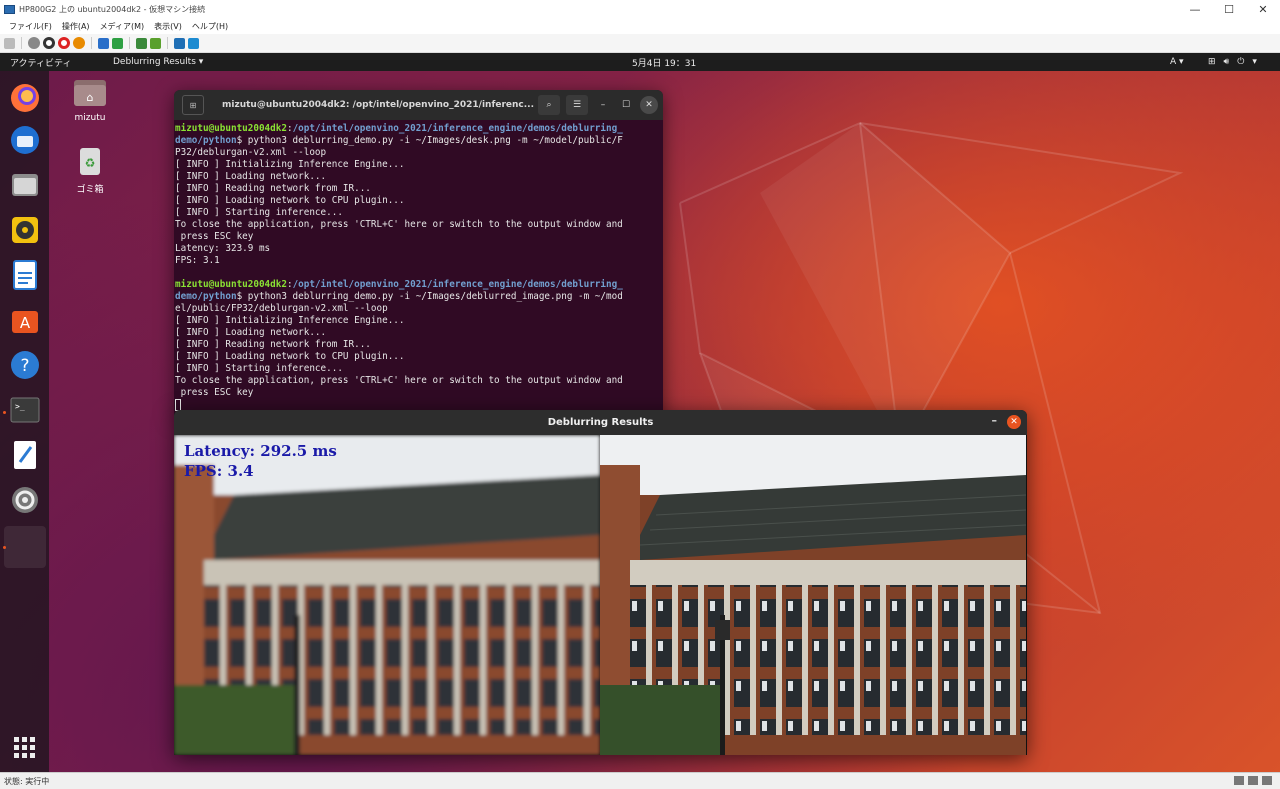  I want to click on pause-icon, so click(103, 43).